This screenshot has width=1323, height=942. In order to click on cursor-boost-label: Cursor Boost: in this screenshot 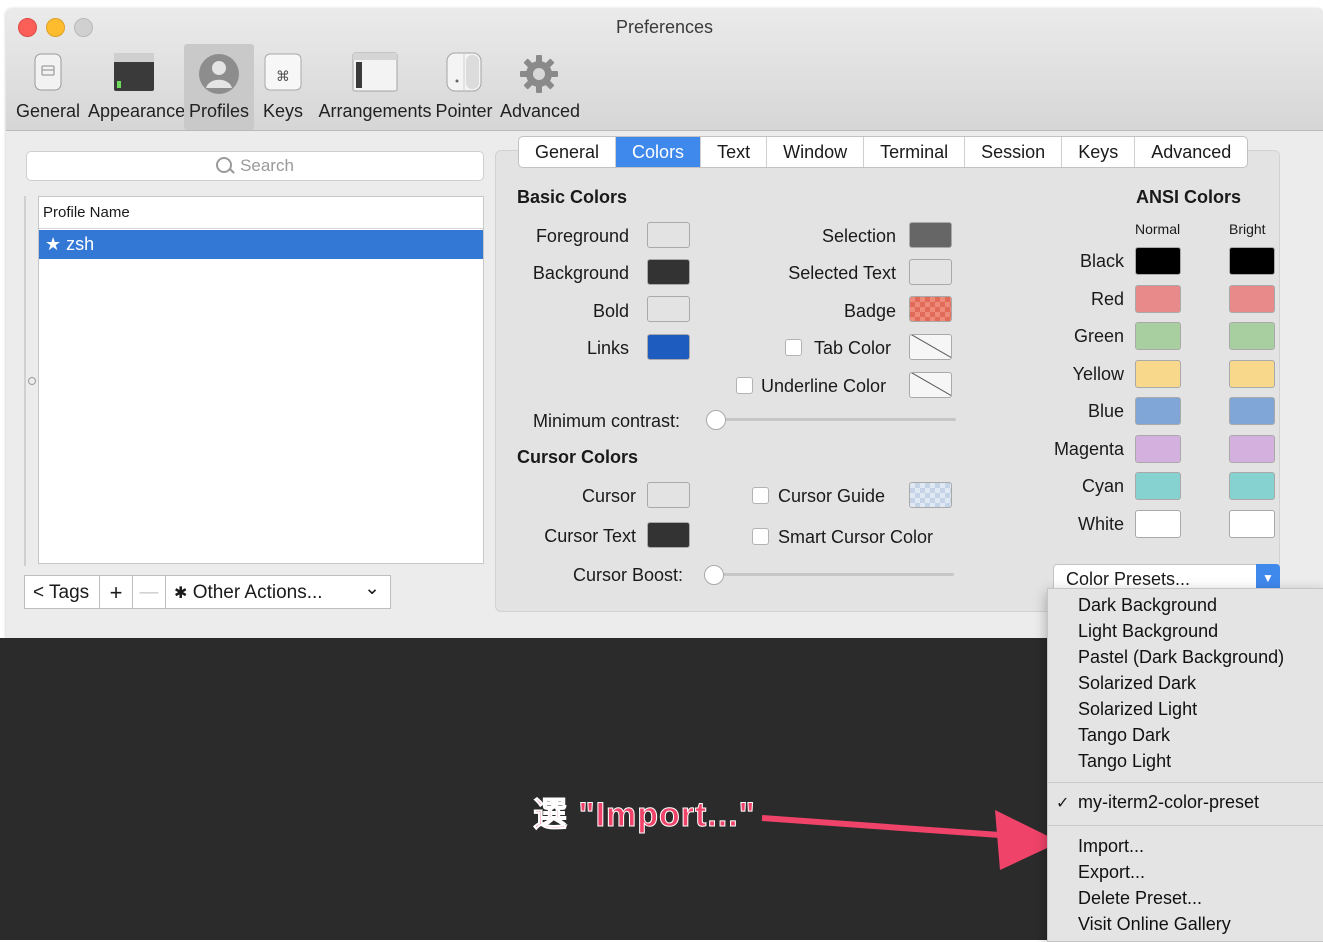, I will do `click(628, 575)`.